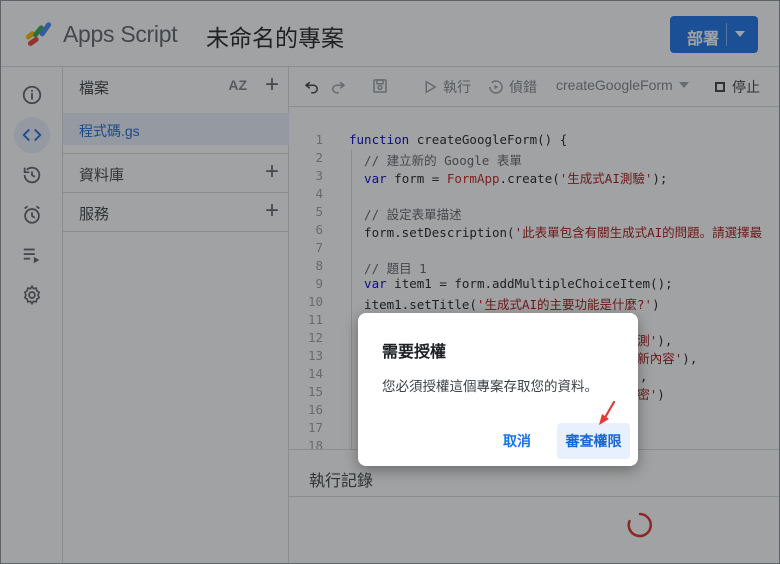 Image resolution: width=780 pixels, height=564 pixels. Describe the element at coordinates (517, 441) in the screenshot. I see `cancel-button: 取消` at that location.